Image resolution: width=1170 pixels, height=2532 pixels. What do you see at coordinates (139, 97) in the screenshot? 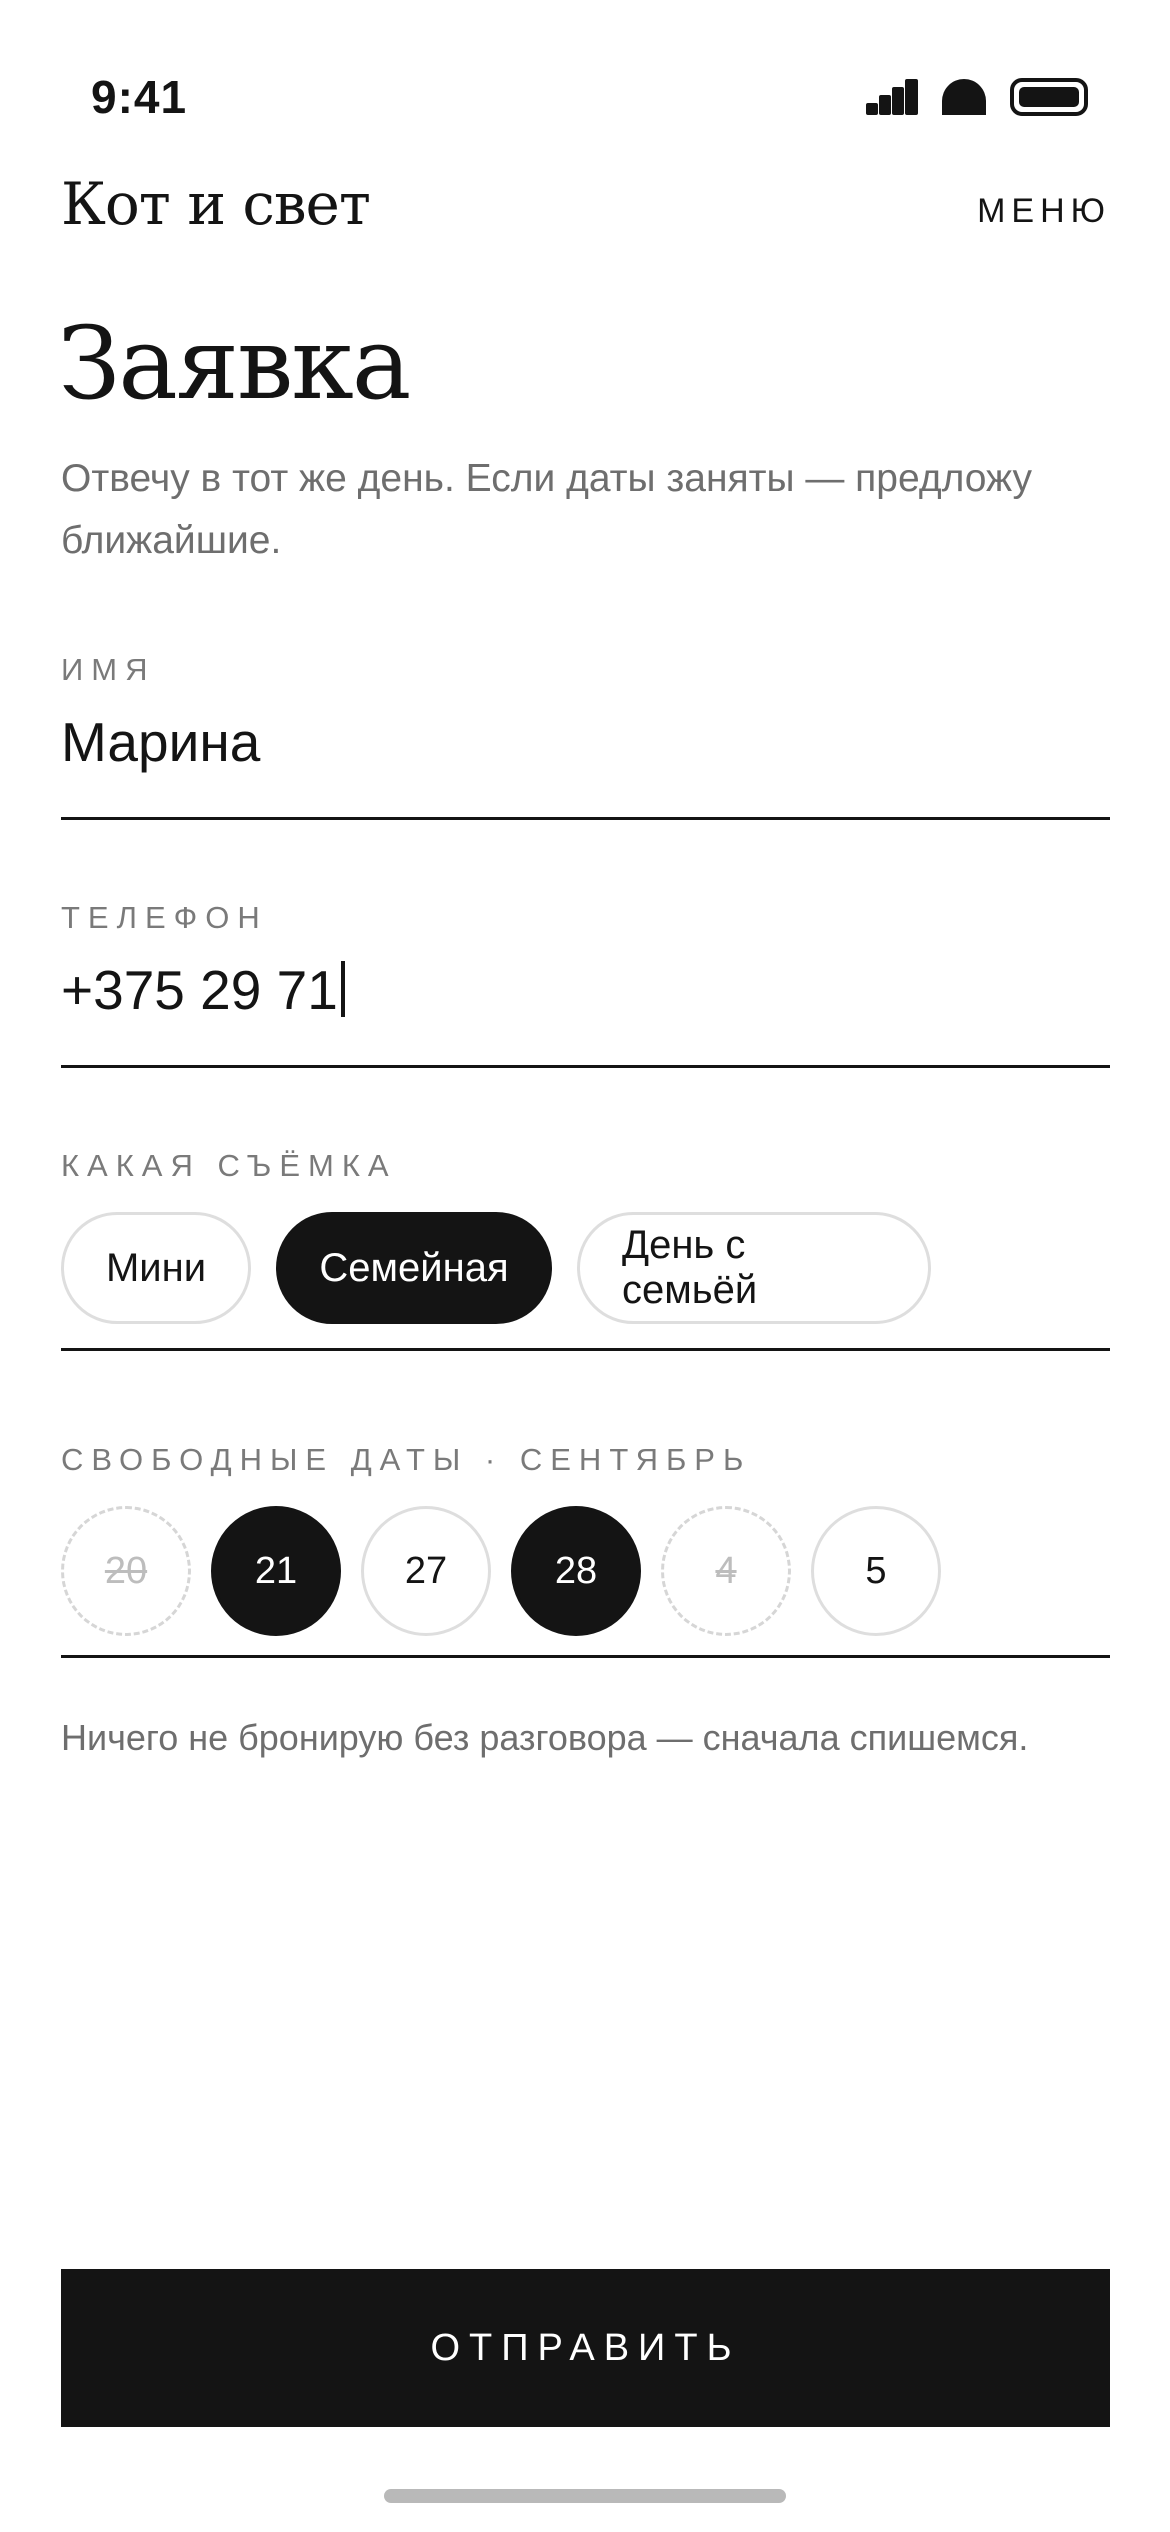
I see `status-time: 9:41` at bounding box center [139, 97].